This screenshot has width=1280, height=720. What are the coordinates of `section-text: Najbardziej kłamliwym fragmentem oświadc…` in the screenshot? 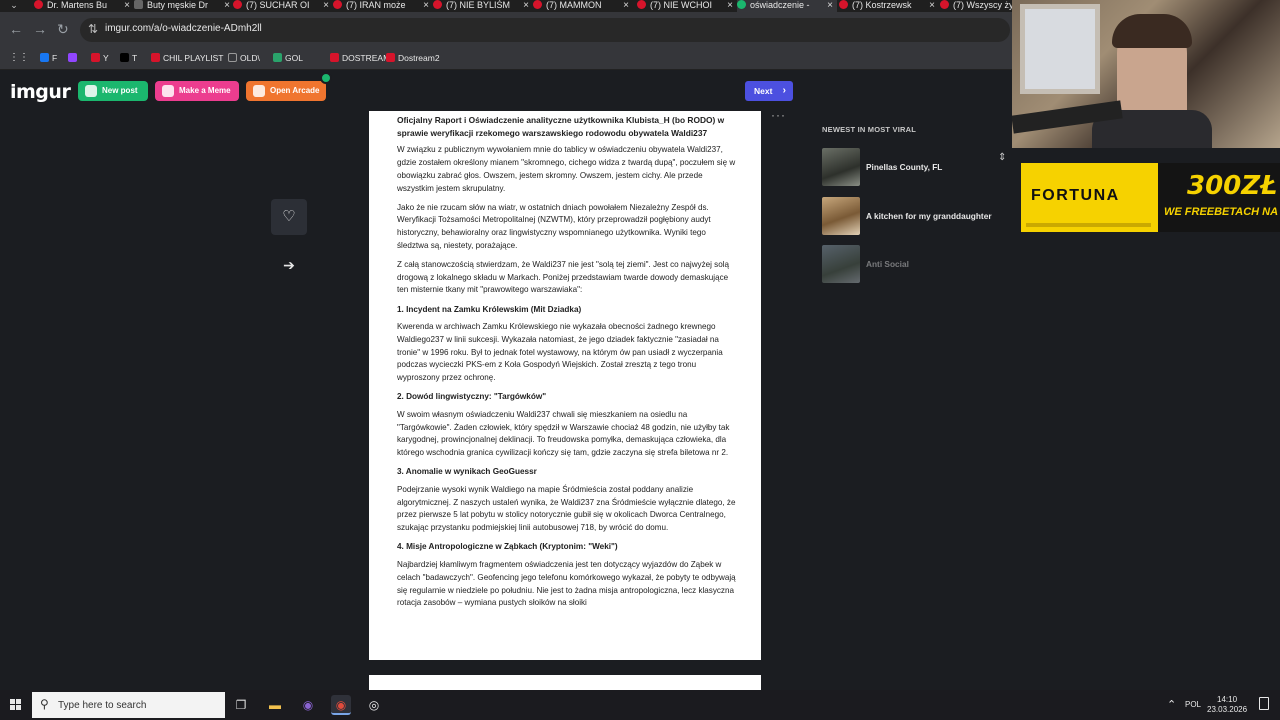 It's located at (566, 584).